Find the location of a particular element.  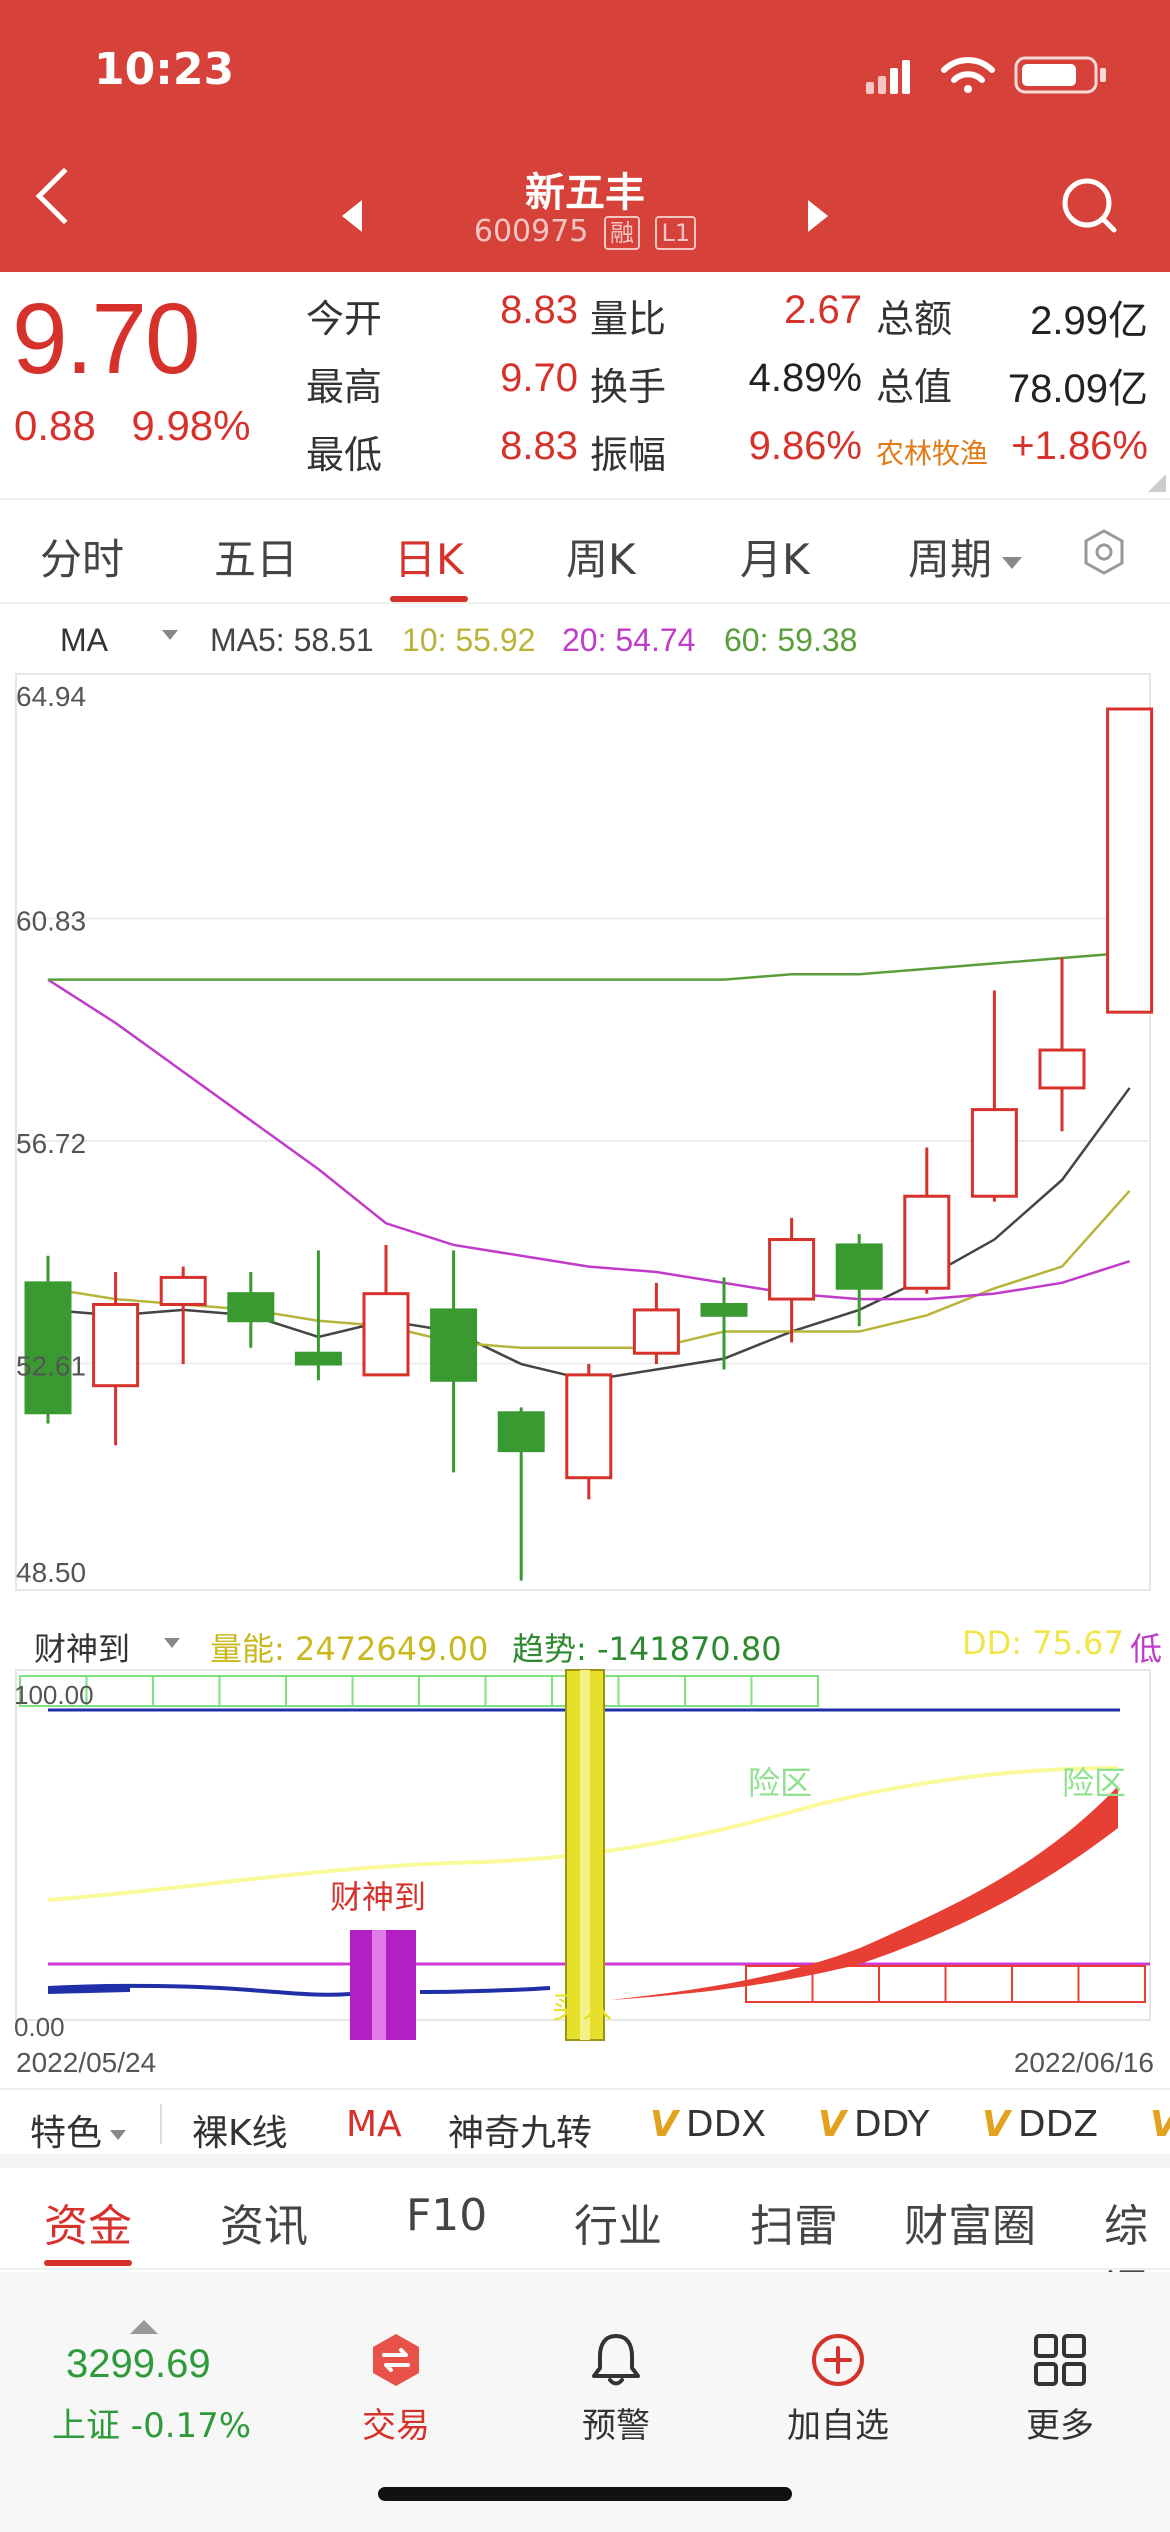

margin-tag: 融 is located at coordinates (621, 232).